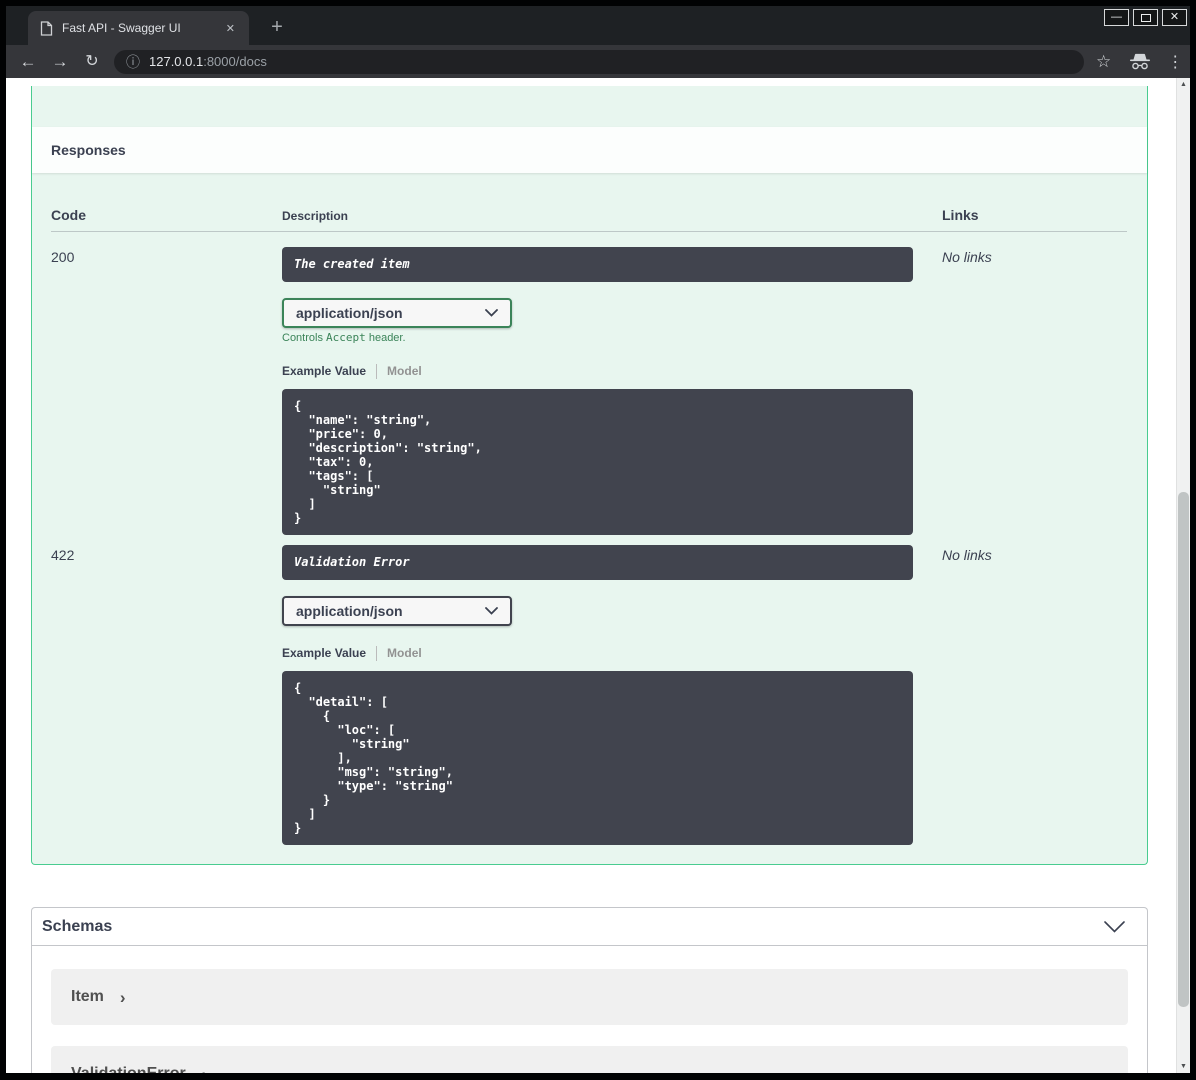 This screenshot has width=1196, height=1080. I want to click on close-window-button: ✕, so click(1174, 17).